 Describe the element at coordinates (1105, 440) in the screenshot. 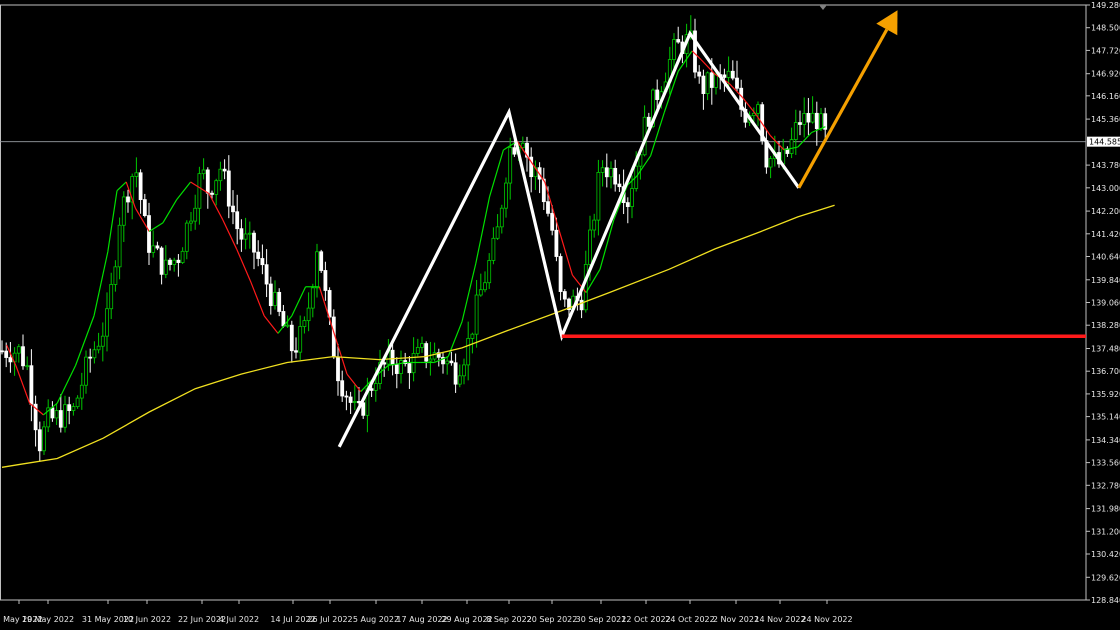

I see `y-tick-label: 134.340` at that location.